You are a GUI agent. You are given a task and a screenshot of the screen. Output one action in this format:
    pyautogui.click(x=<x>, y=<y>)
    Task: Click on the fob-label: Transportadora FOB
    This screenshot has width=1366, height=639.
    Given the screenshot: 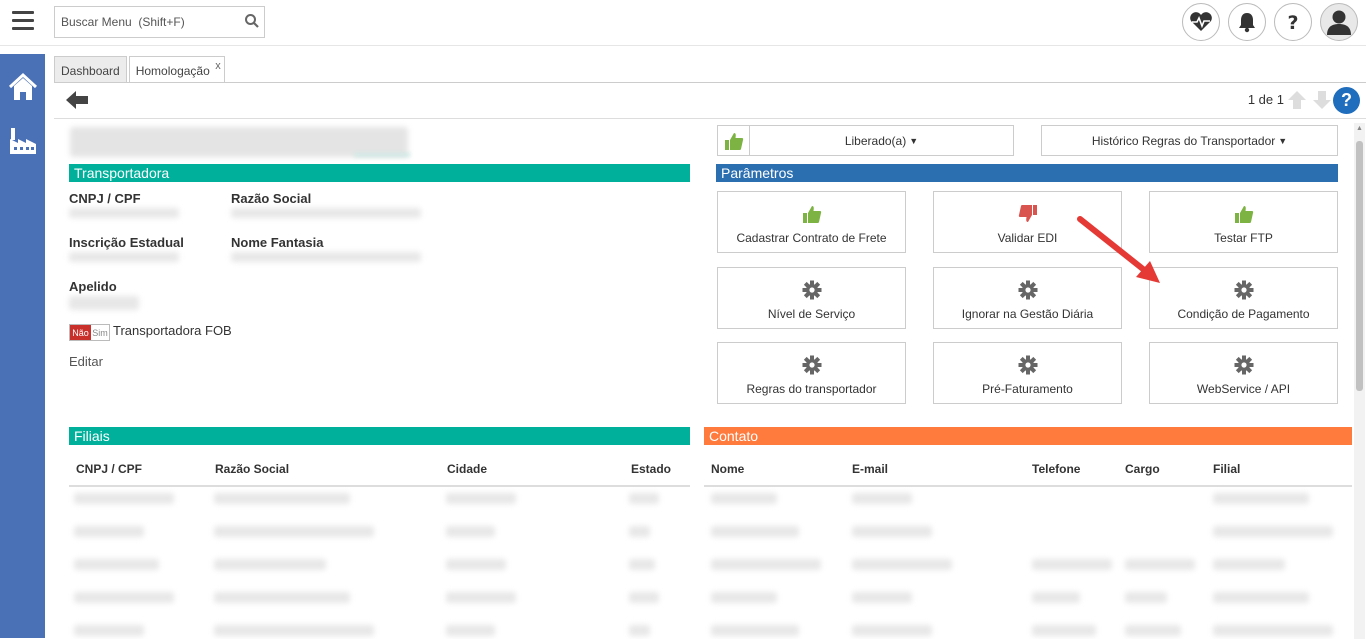 What is the action you would take?
    pyautogui.click(x=172, y=330)
    